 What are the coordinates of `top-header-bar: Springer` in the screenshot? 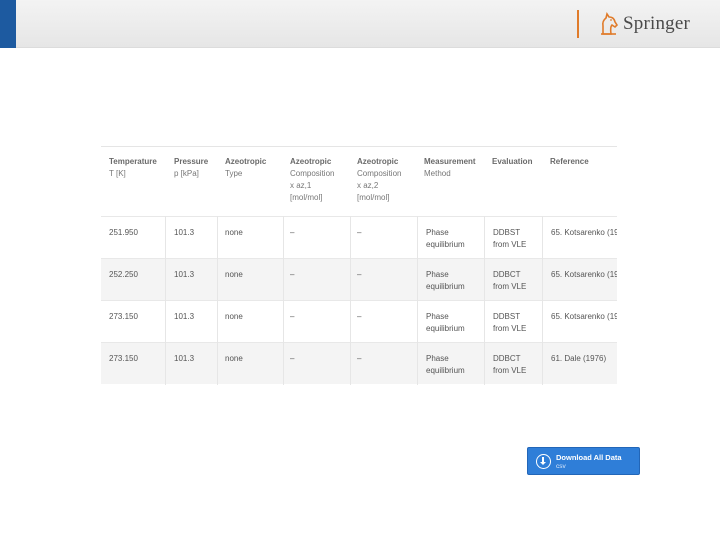 It's located at (360, 24).